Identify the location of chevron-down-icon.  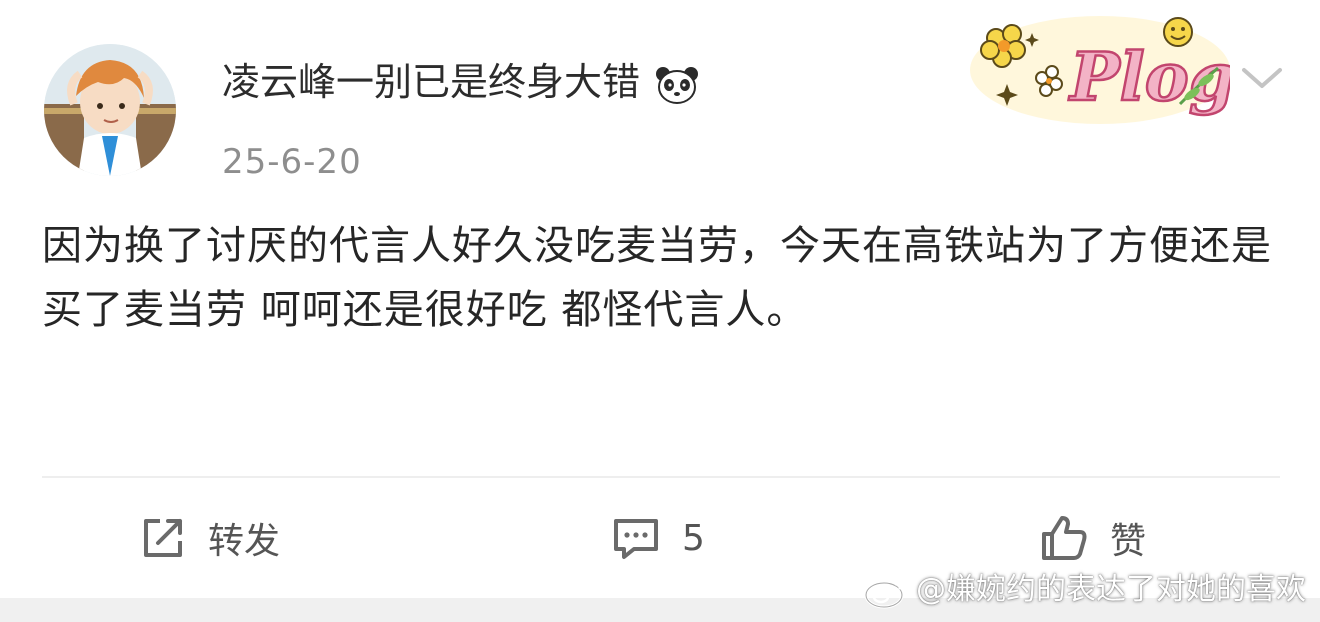
(1262, 78).